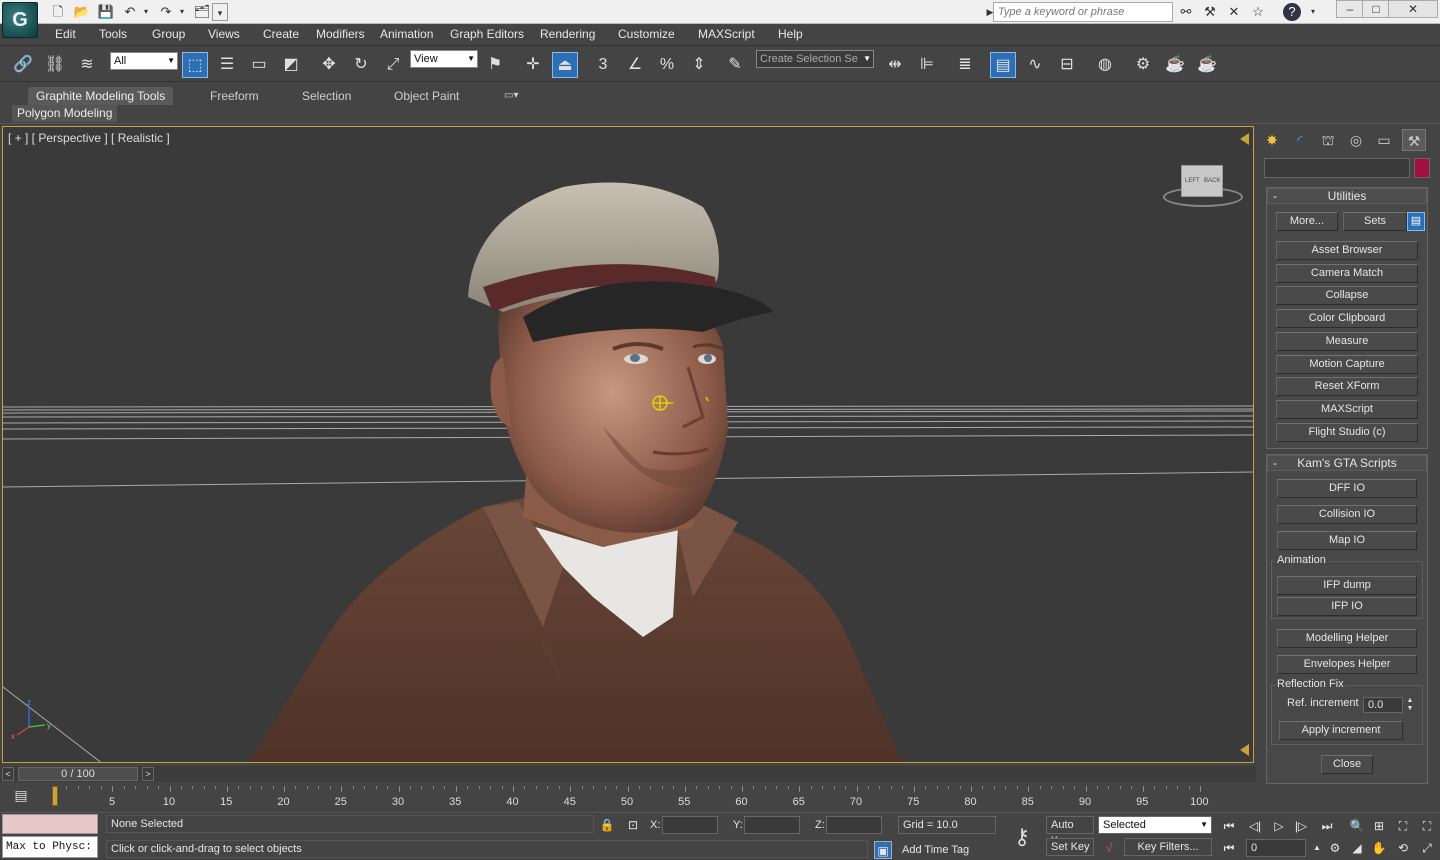 This screenshot has height=860, width=1440. What do you see at coordinates (224, 34) in the screenshot?
I see `menu-views: Views` at bounding box center [224, 34].